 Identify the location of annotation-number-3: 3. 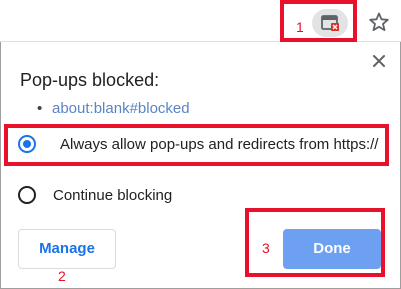
(266, 248).